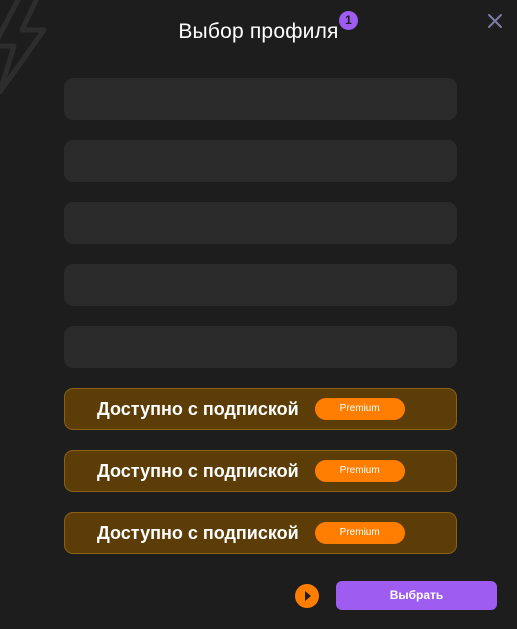  Describe the element at coordinates (416, 595) in the screenshot. I see `select-button: Выбрать` at that location.